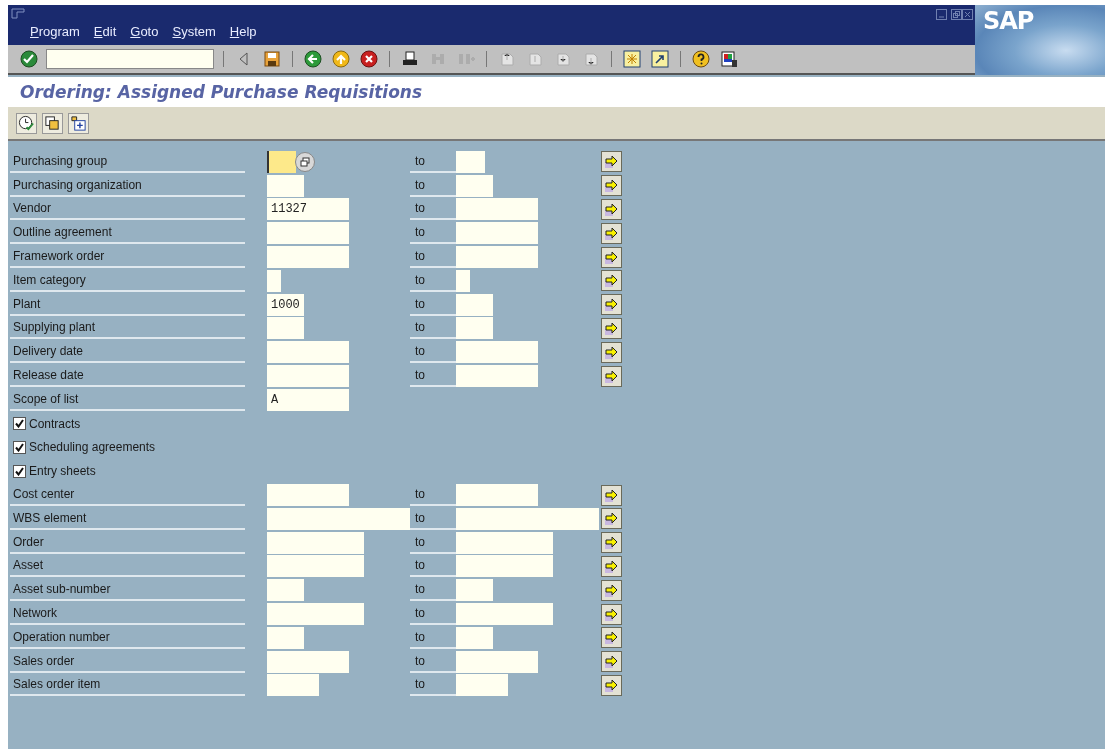 The width and height of the screenshot is (1105, 749). I want to click on menu-item: System, so click(194, 31).